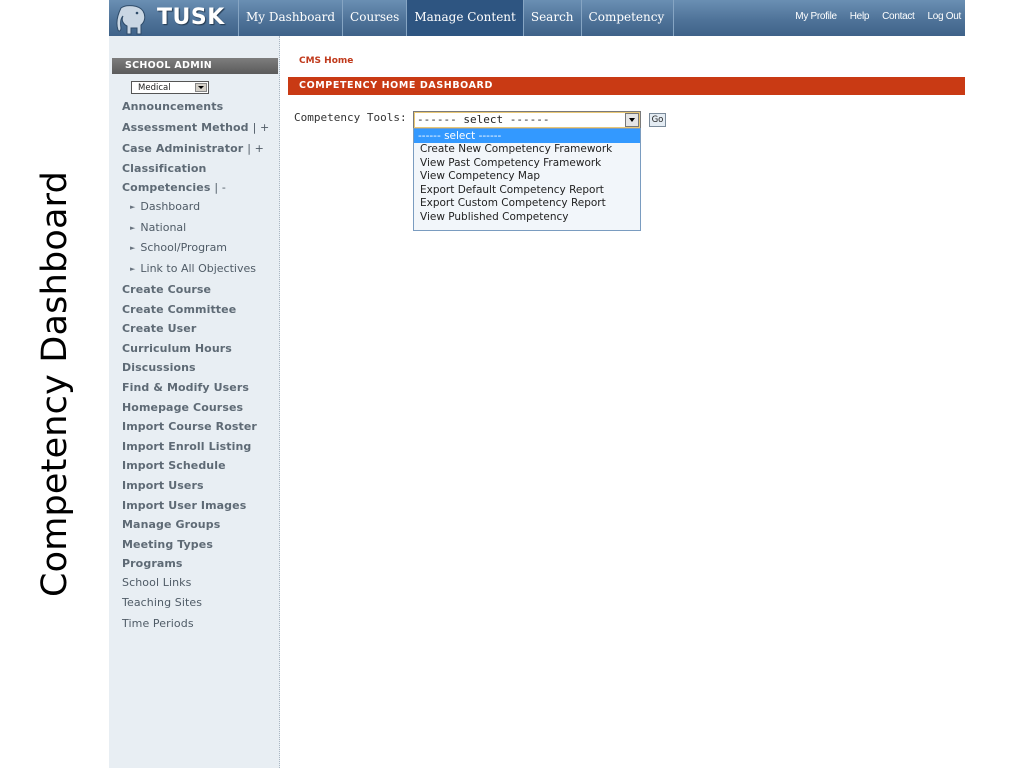 Image resolution: width=1024 pixels, height=768 pixels. I want to click on sidebar-item-label: Find & Modify Users, so click(185, 387).